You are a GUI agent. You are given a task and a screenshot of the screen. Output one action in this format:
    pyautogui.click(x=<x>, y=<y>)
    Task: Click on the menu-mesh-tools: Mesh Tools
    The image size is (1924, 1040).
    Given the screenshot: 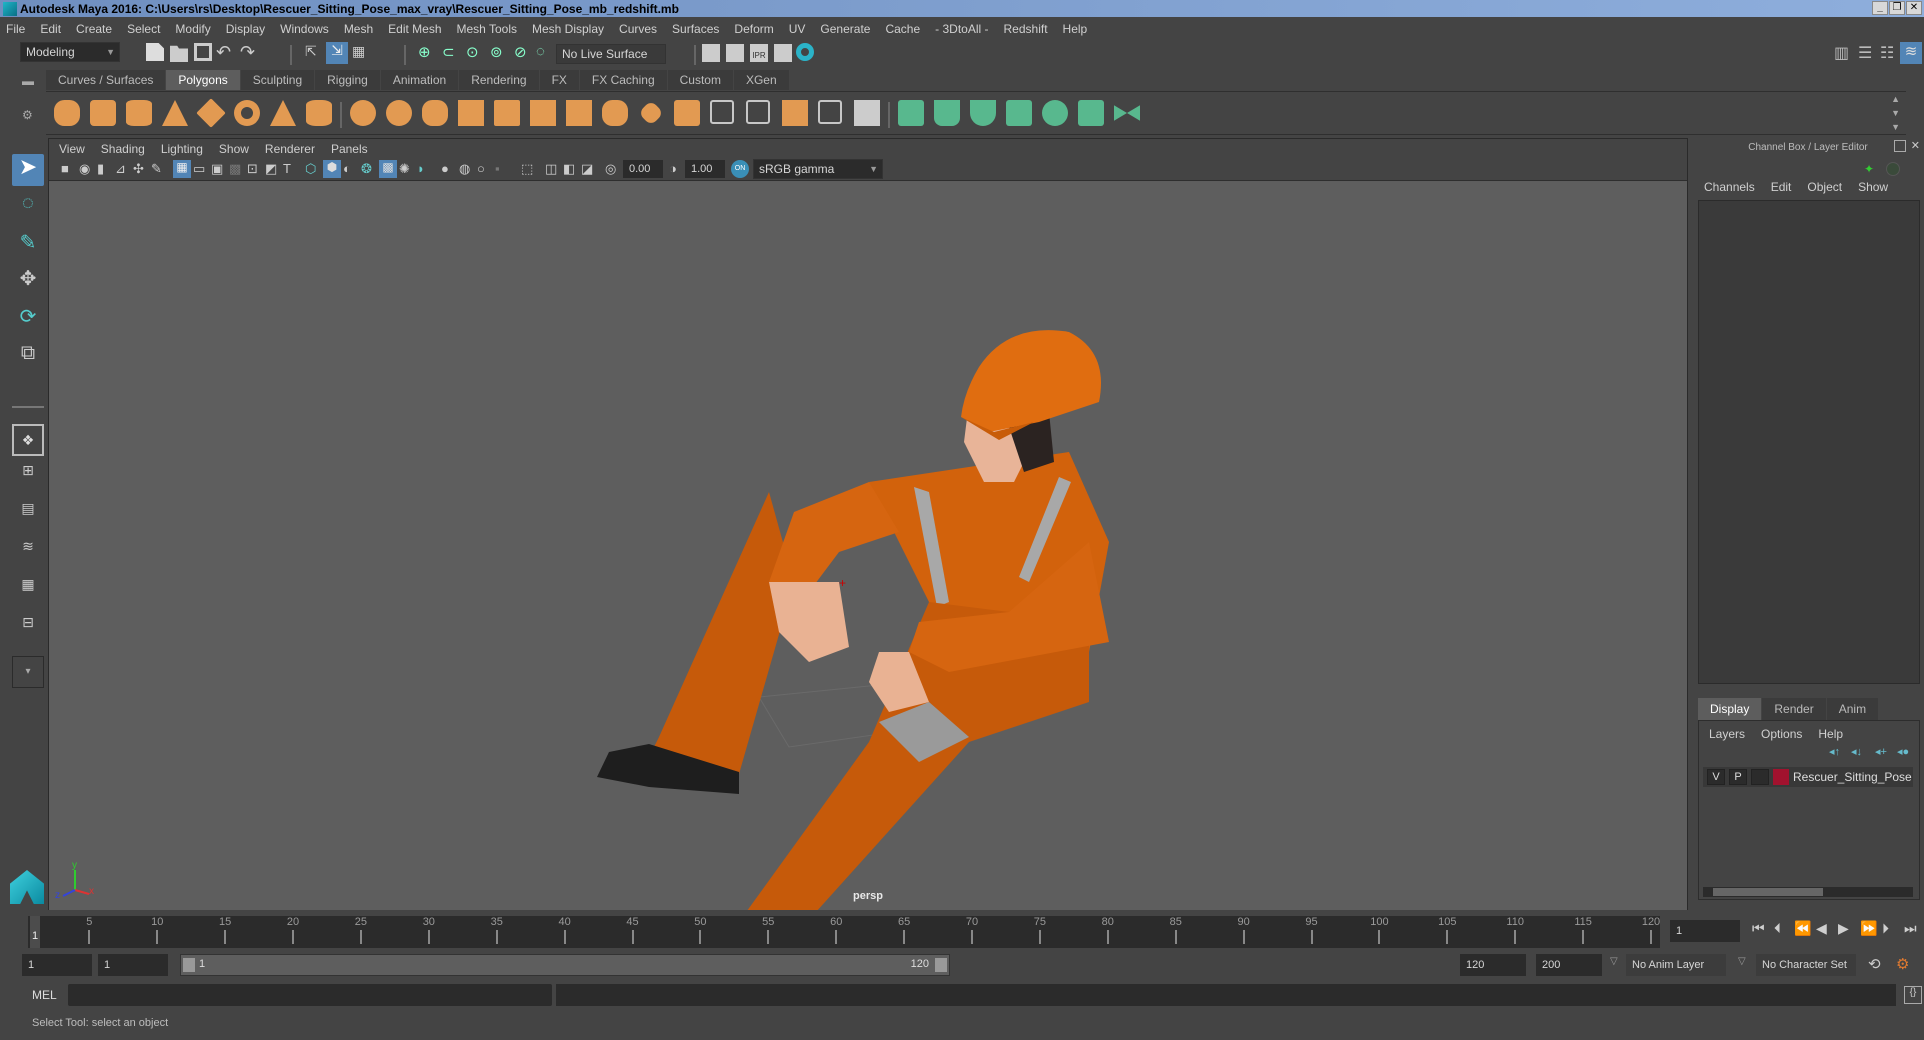 What is the action you would take?
    pyautogui.click(x=487, y=29)
    